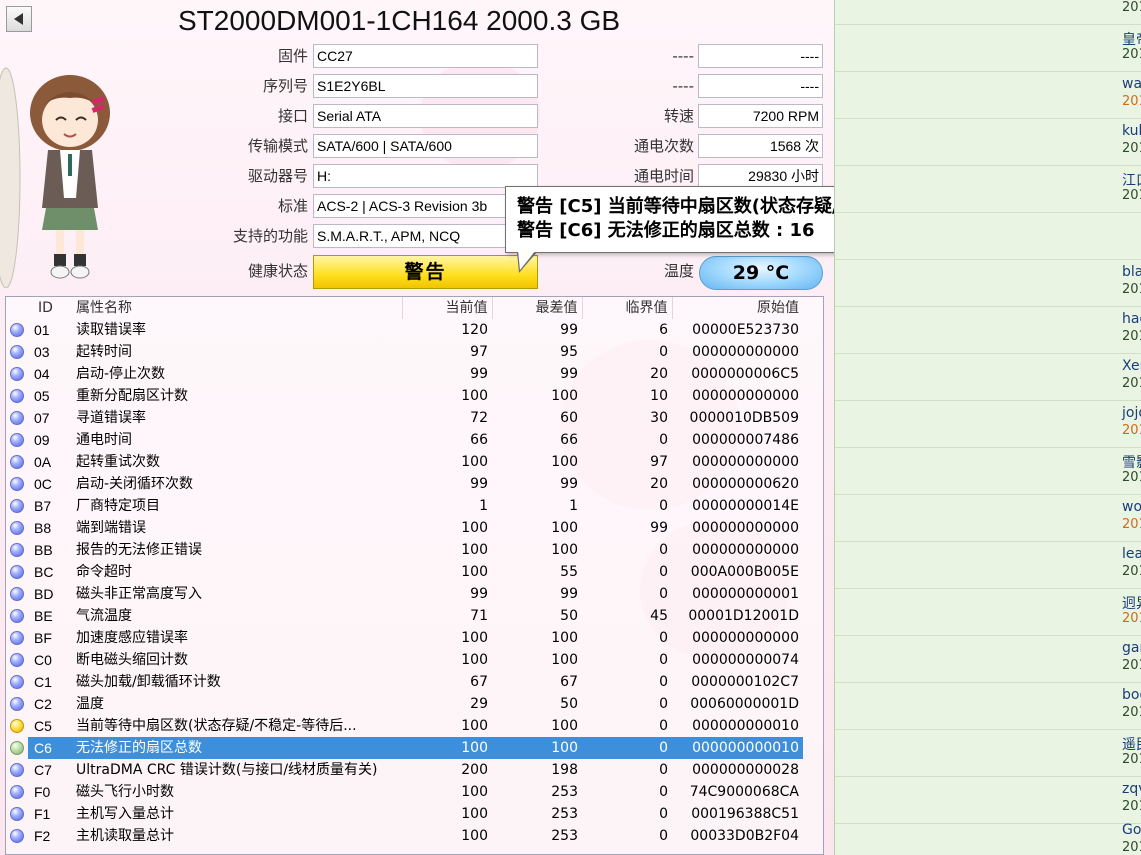 This screenshot has height=855, width=1141. What do you see at coordinates (404, 638) in the screenshot?
I see `table-row: BF 加速度感应错误率 100 100 0 000000000000` at bounding box center [404, 638].